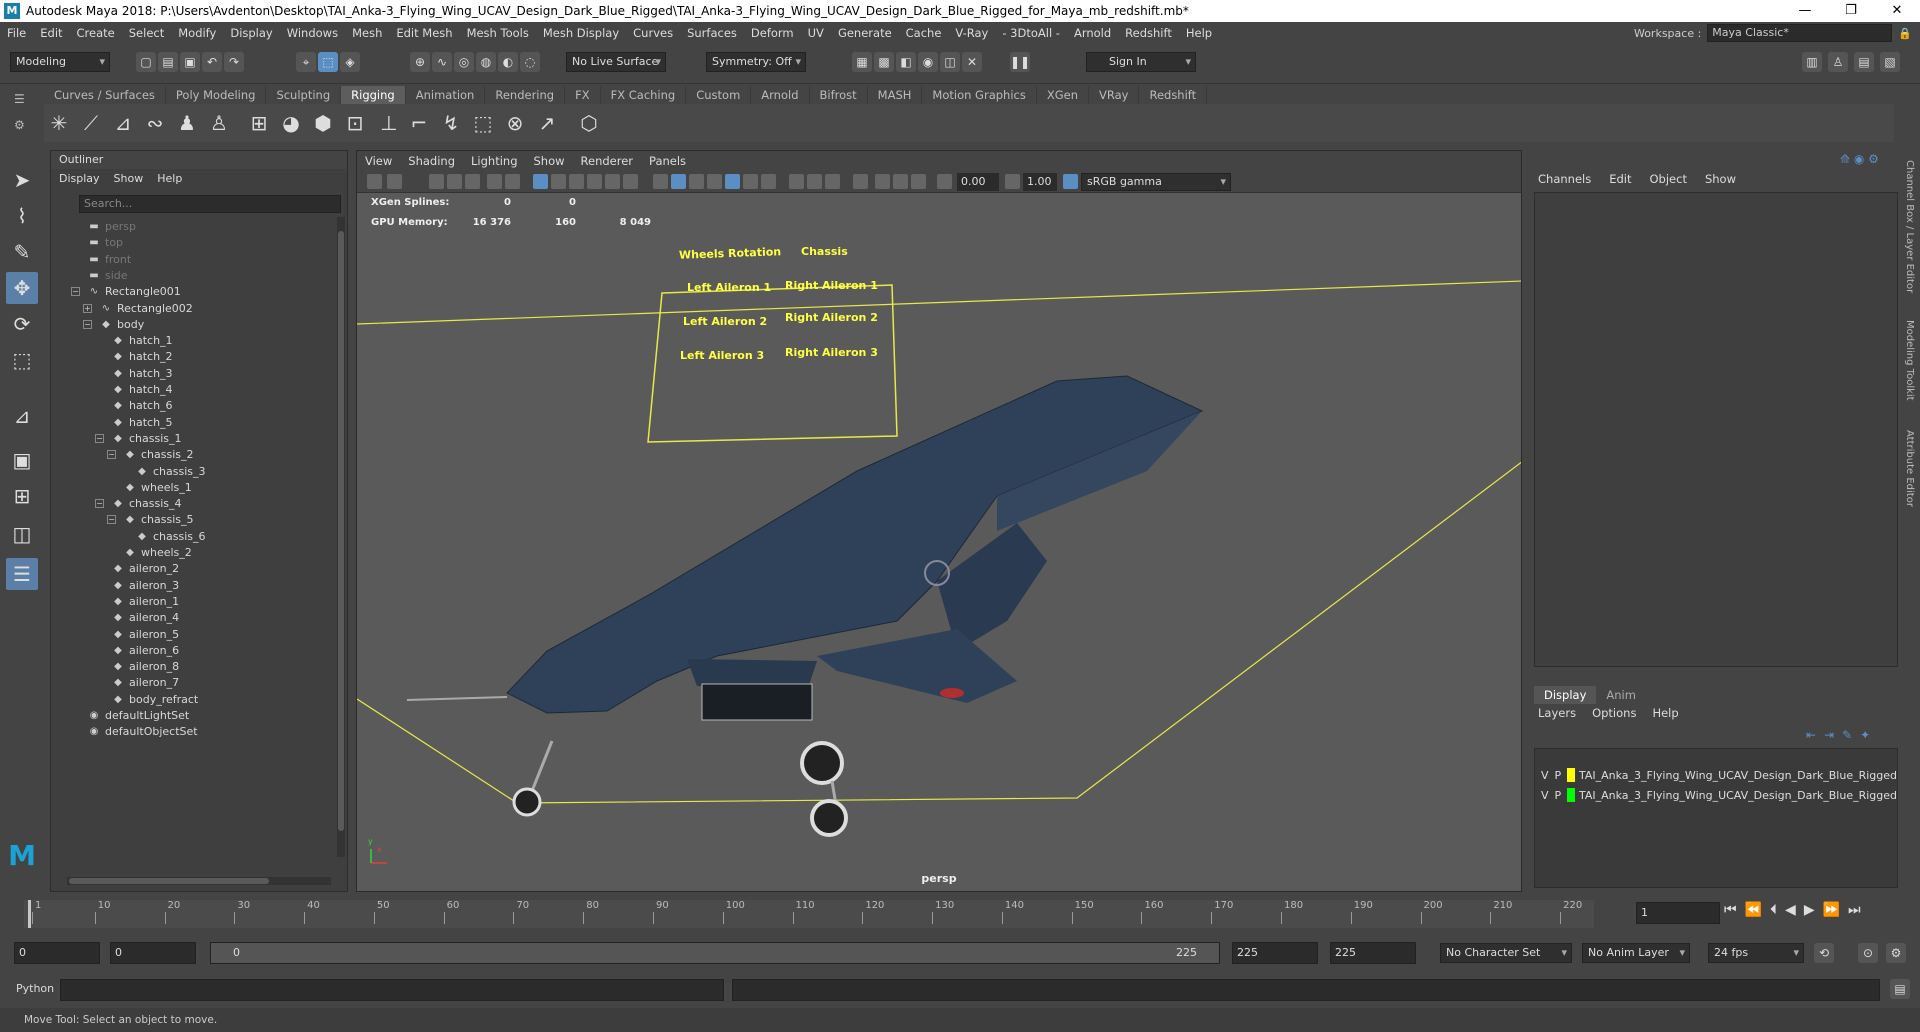 The width and height of the screenshot is (1920, 1032). What do you see at coordinates (29, 914) in the screenshot?
I see `current-time-indicator` at bounding box center [29, 914].